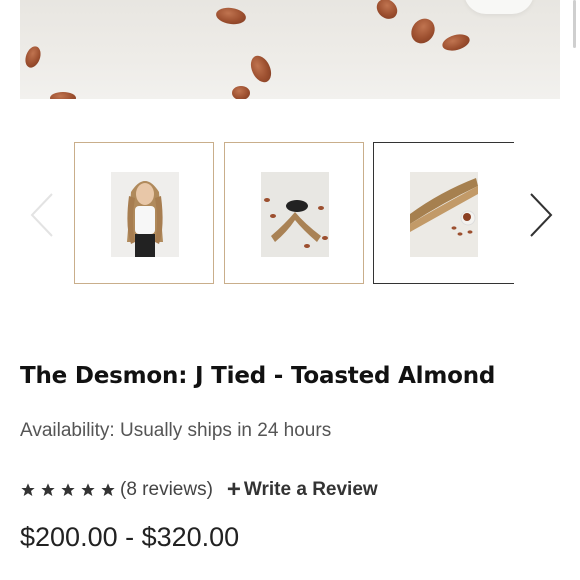 The image size is (580, 580). I want to click on thumbnail-image-almond-bowl, so click(444, 214).